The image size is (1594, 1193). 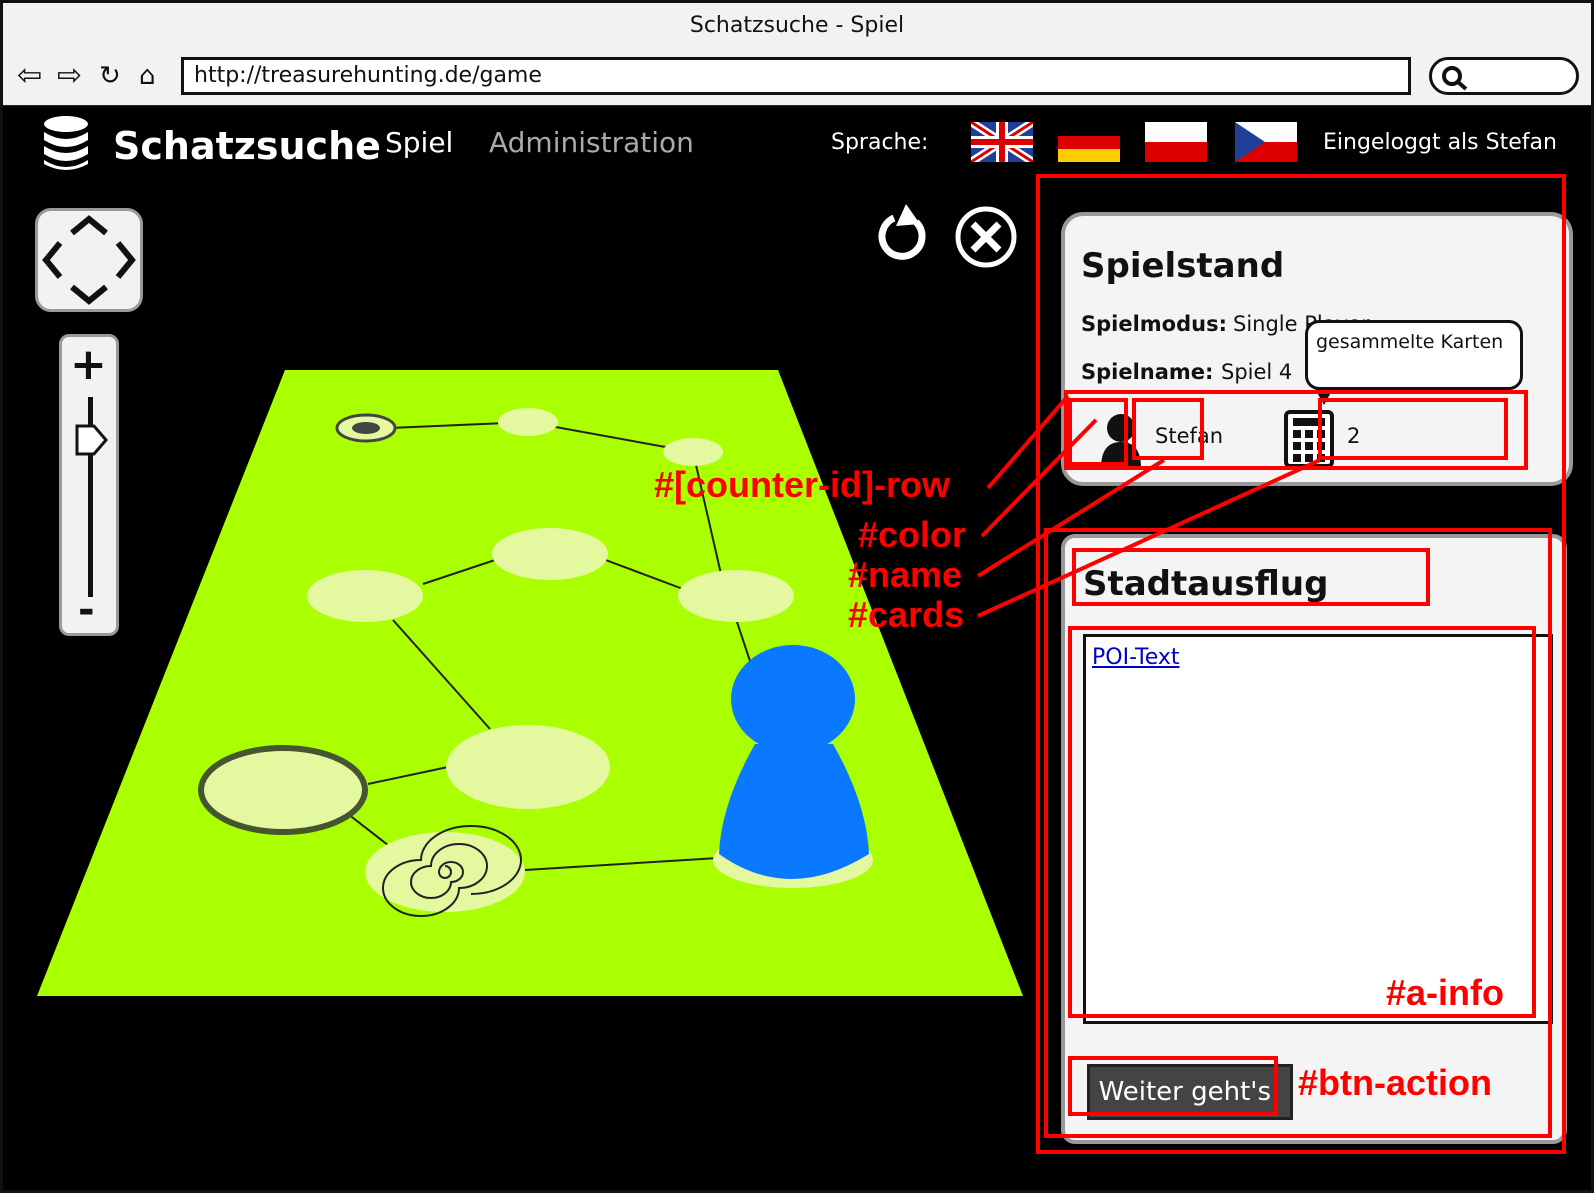 I want to click on search-icon, so click(x=1455, y=78).